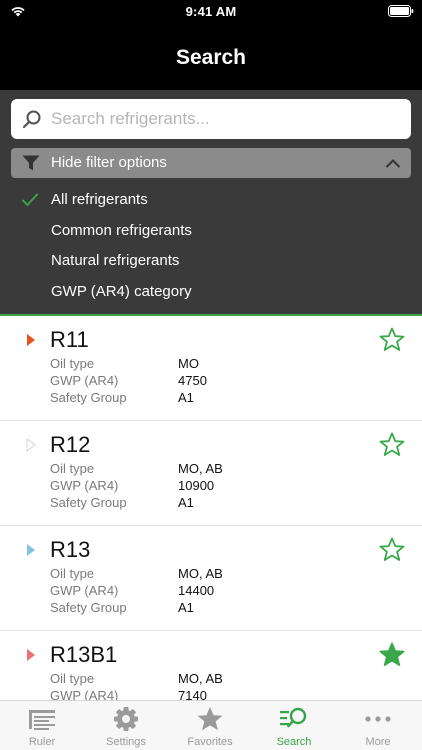 The image size is (422, 750). What do you see at coordinates (220, 694) in the screenshot?
I see `field-row: GWP (AR4) 7140` at bounding box center [220, 694].